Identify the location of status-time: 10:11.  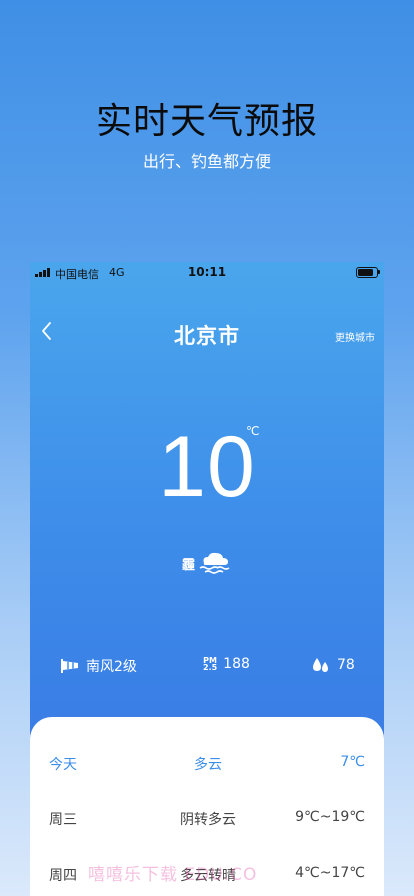
(207, 272).